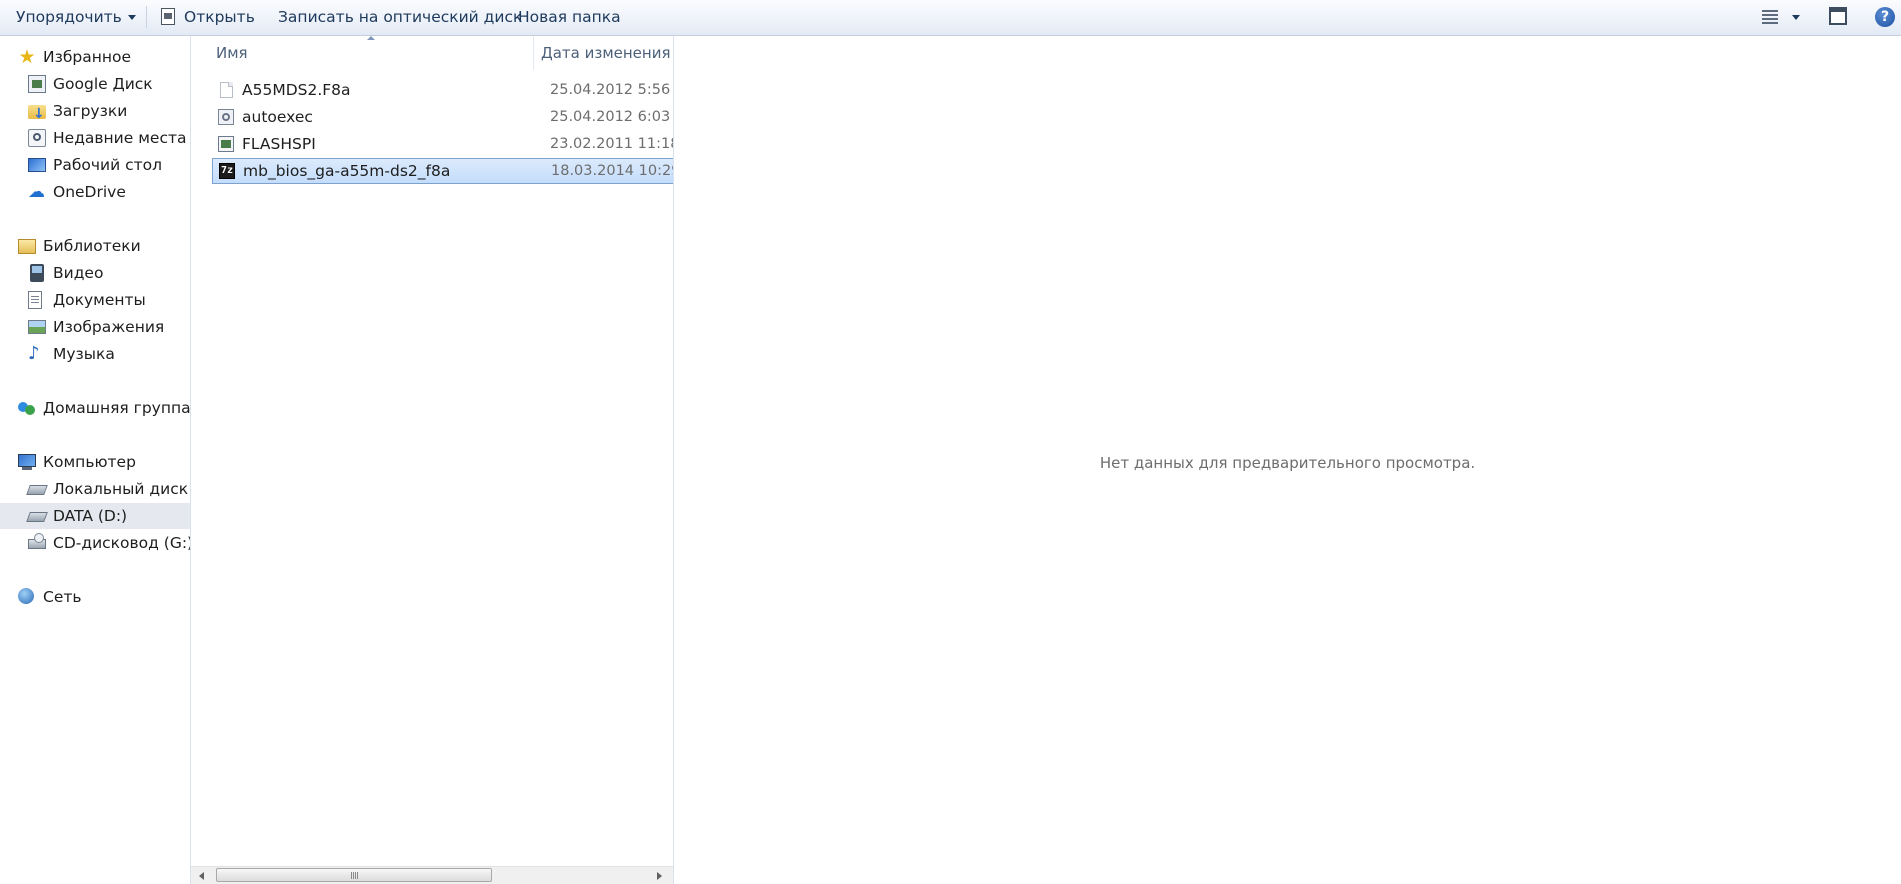  What do you see at coordinates (37, 541) in the screenshot?
I see `cd-drive-icon` at bounding box center [37, 541].